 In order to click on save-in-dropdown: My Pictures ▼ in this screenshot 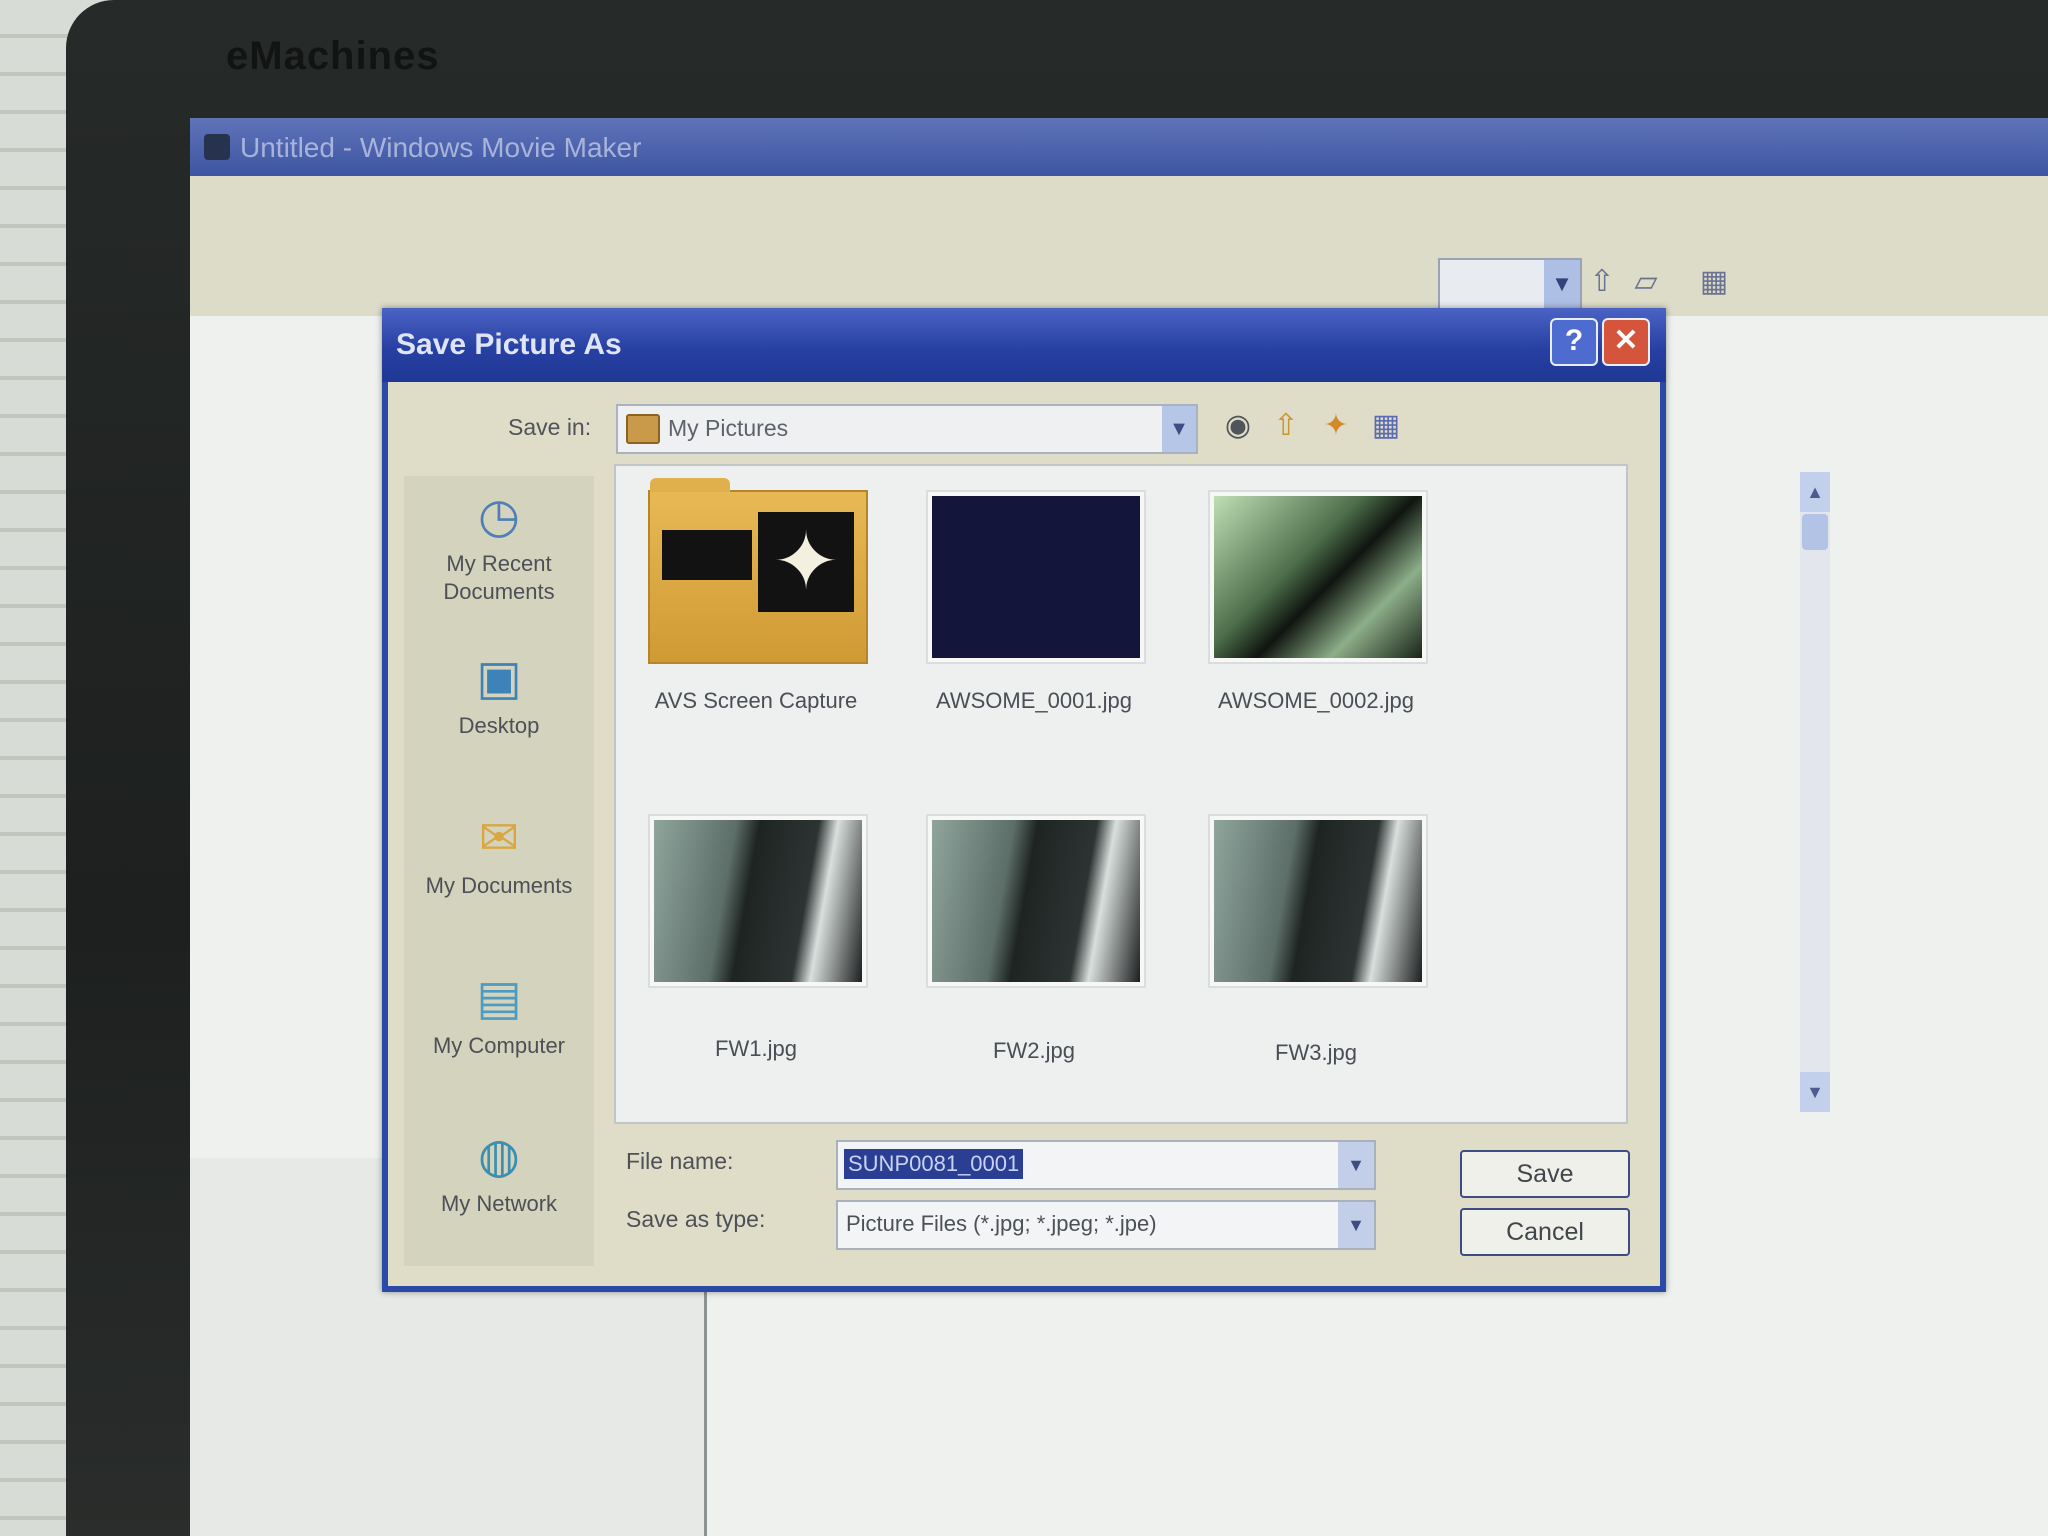, I will do `click(907, 429)`.